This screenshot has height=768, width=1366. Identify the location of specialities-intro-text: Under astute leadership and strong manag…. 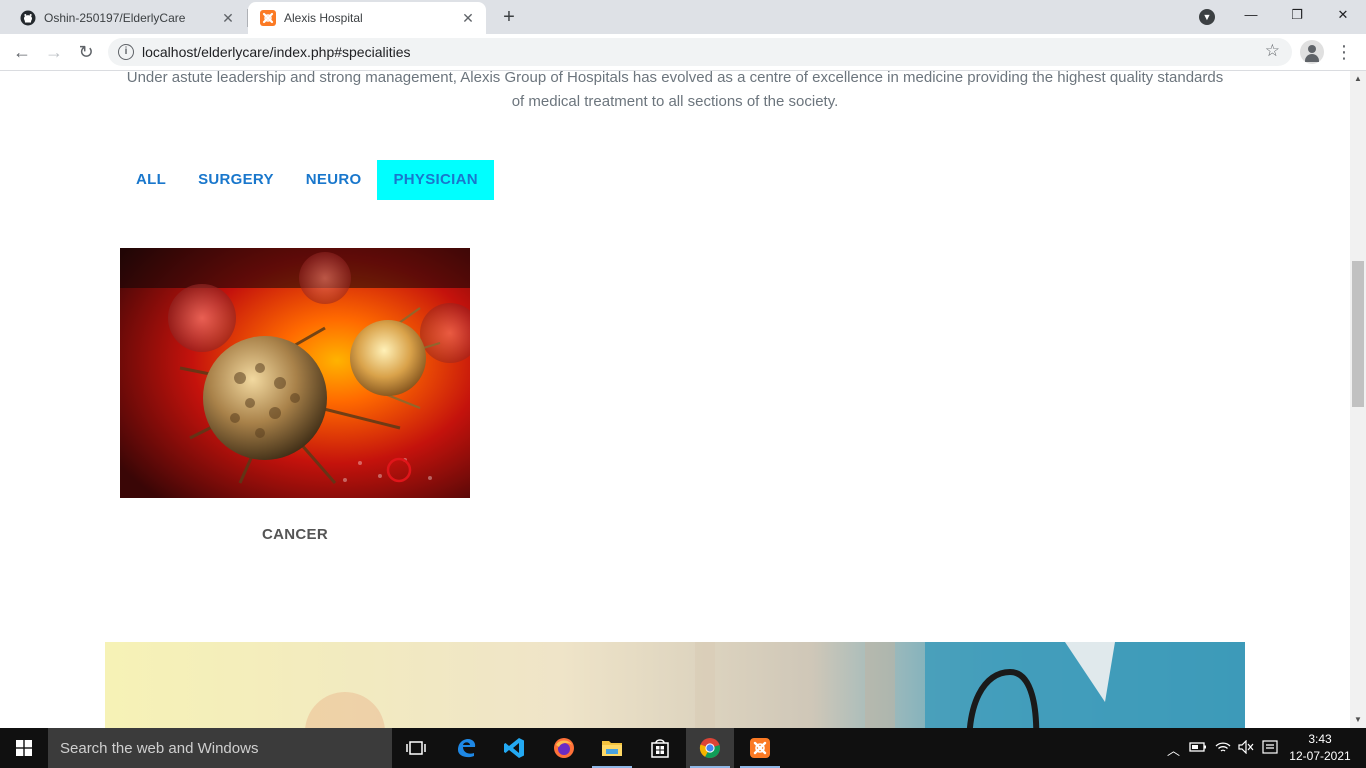
(675, 90).